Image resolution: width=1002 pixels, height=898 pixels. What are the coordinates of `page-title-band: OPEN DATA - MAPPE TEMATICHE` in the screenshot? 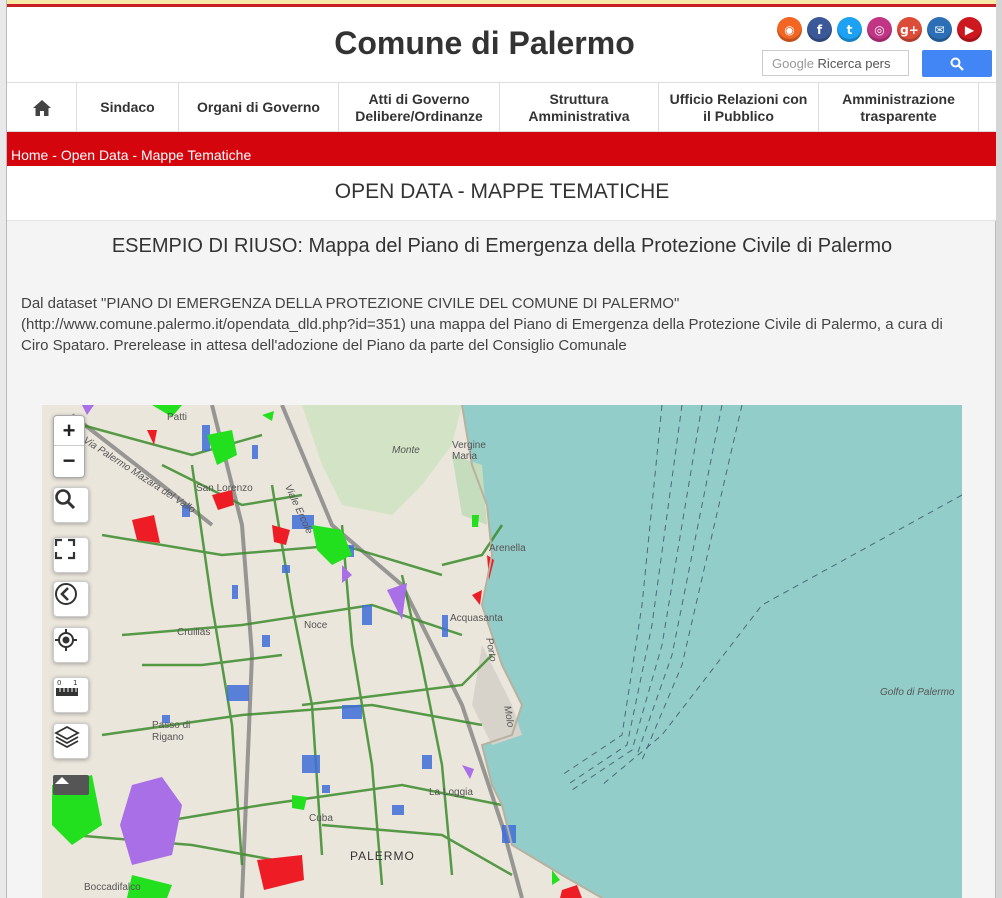 It's located at (502, 193).